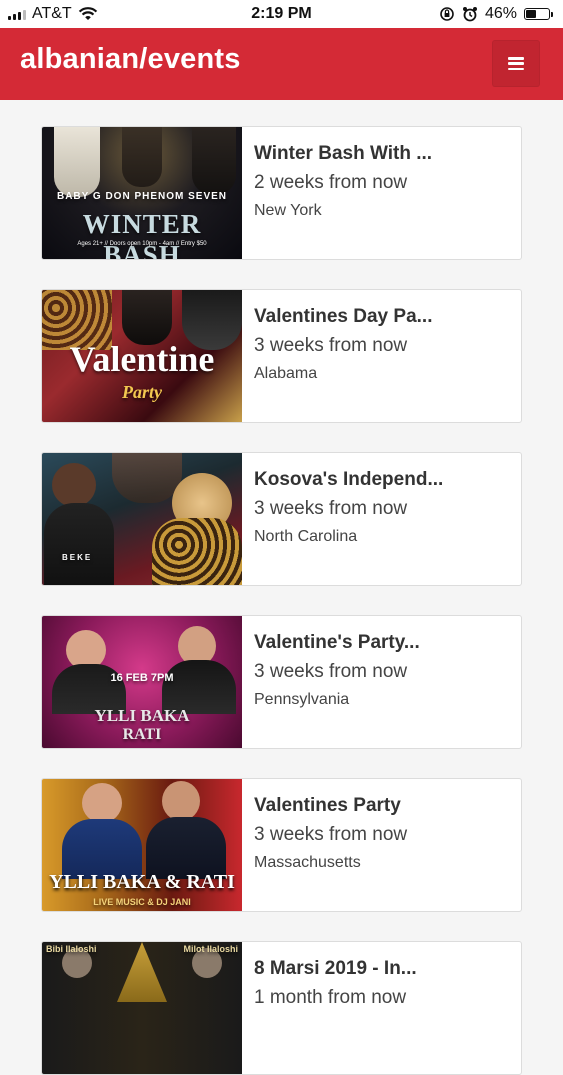 Image resolution: width=563 pixels, height=1075 pixels. Describe the element at coordinates (130, 59) in the screenshot. I see `brand-logo: albanian/events` at that location.